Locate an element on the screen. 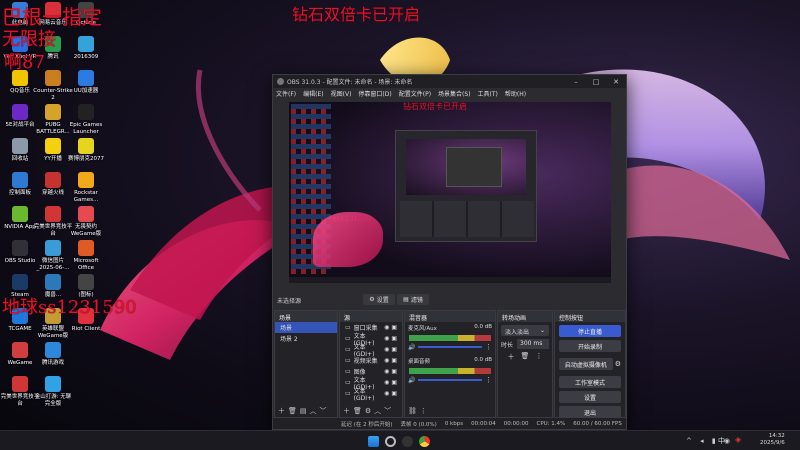  menu-scene-collection: 场景集合(S) is located at coordinates (454, 93).